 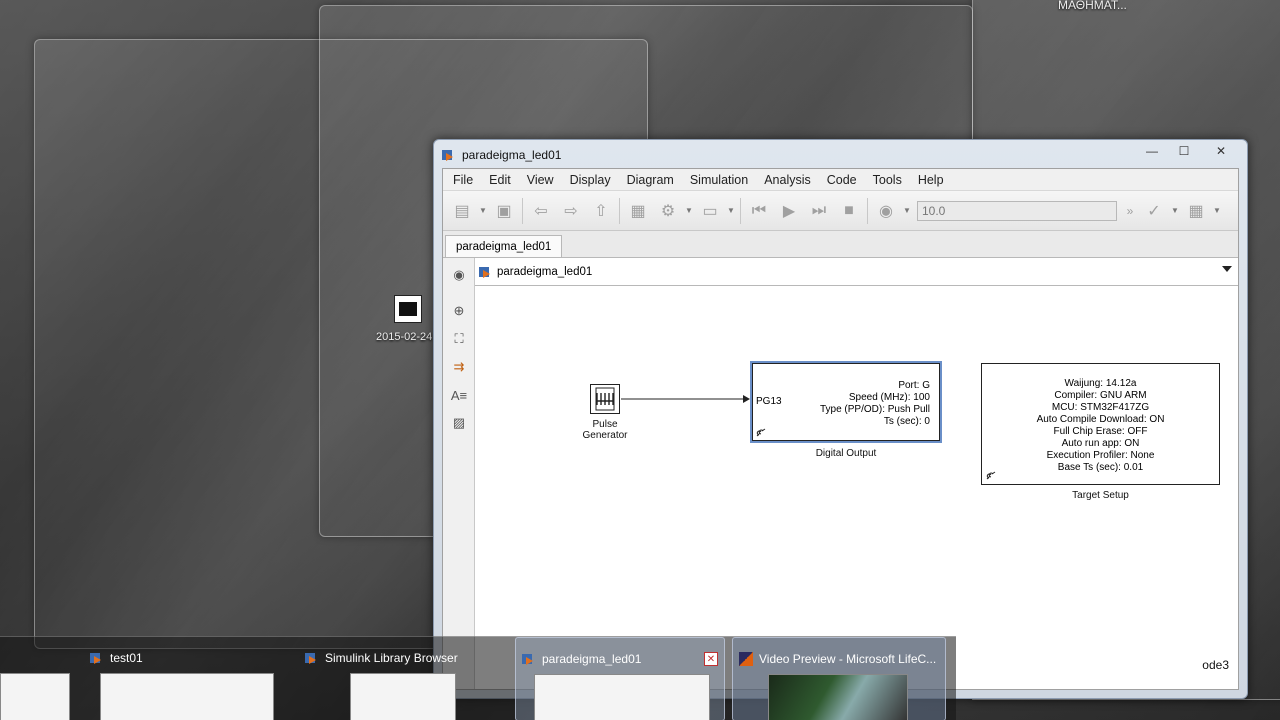 I want to click on annotation-icon: A≡, so click(x=459, y=395).